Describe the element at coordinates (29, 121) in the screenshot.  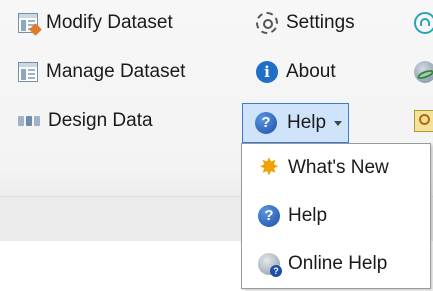
I see `design-data-icon` at that location.